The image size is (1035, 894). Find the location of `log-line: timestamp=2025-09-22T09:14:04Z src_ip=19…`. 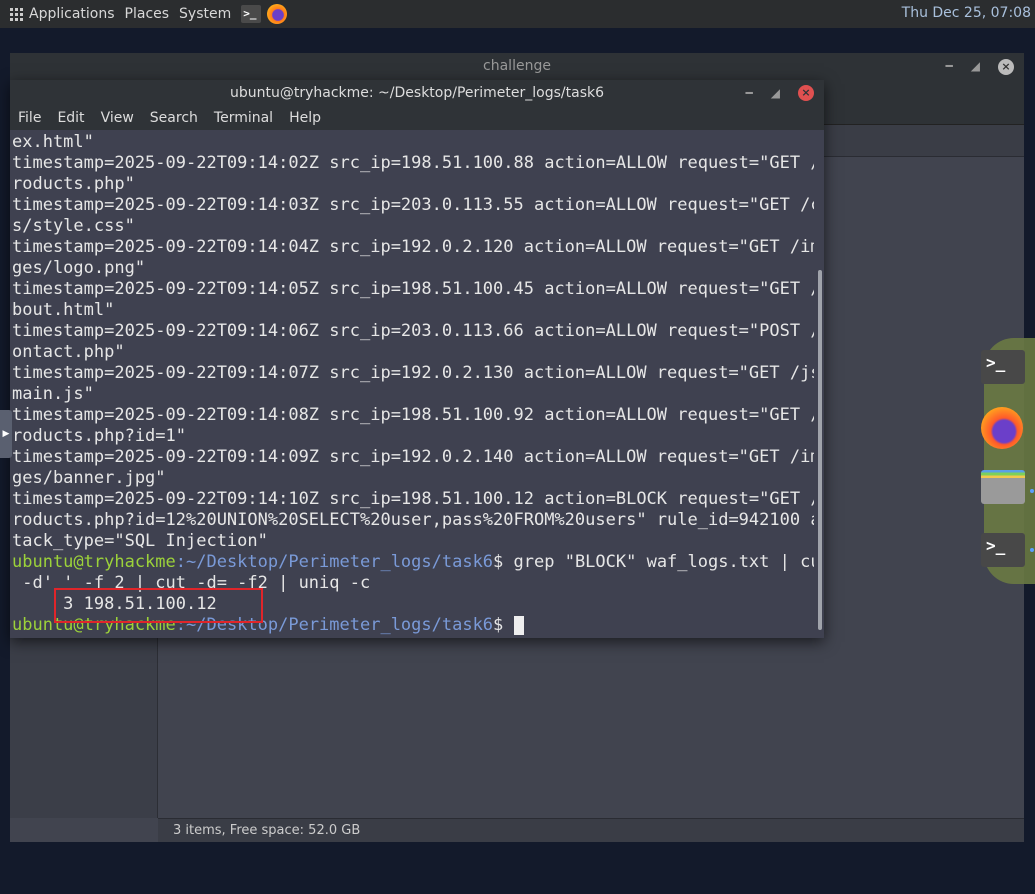

log-line: timestamp=2025-09-22T09:14:04Z src_ip=19… is located at coordinates (413, 247).